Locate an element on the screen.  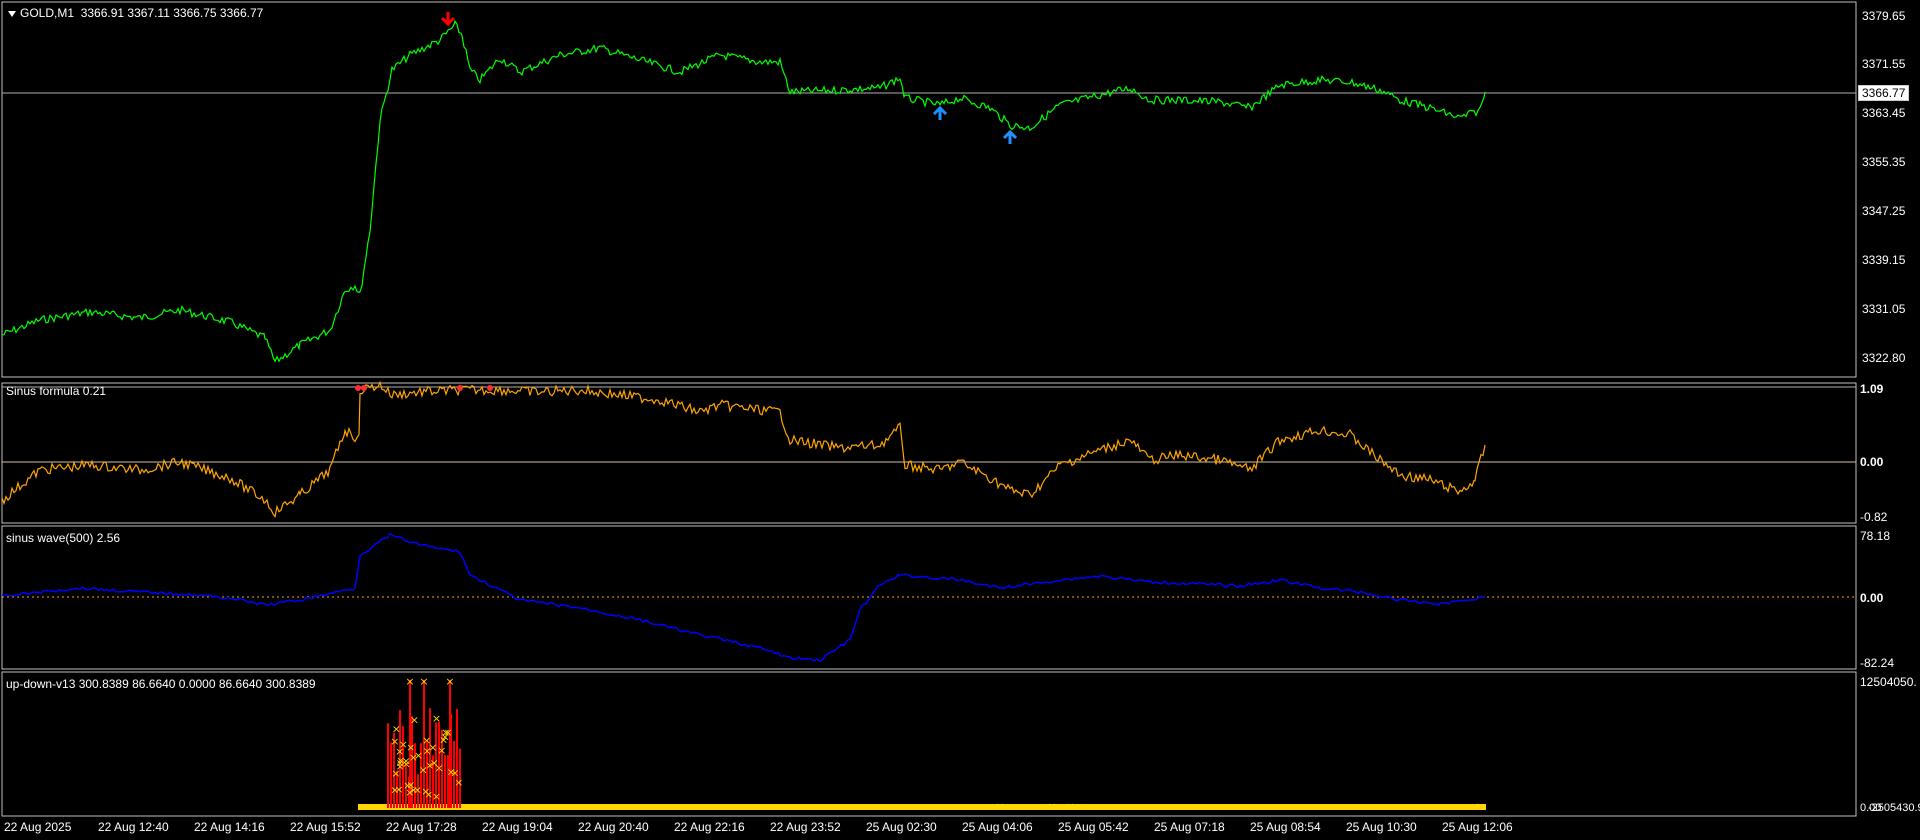
time-axis-label: 25 Aug 12:06 is located at coordinates (1477, 827).